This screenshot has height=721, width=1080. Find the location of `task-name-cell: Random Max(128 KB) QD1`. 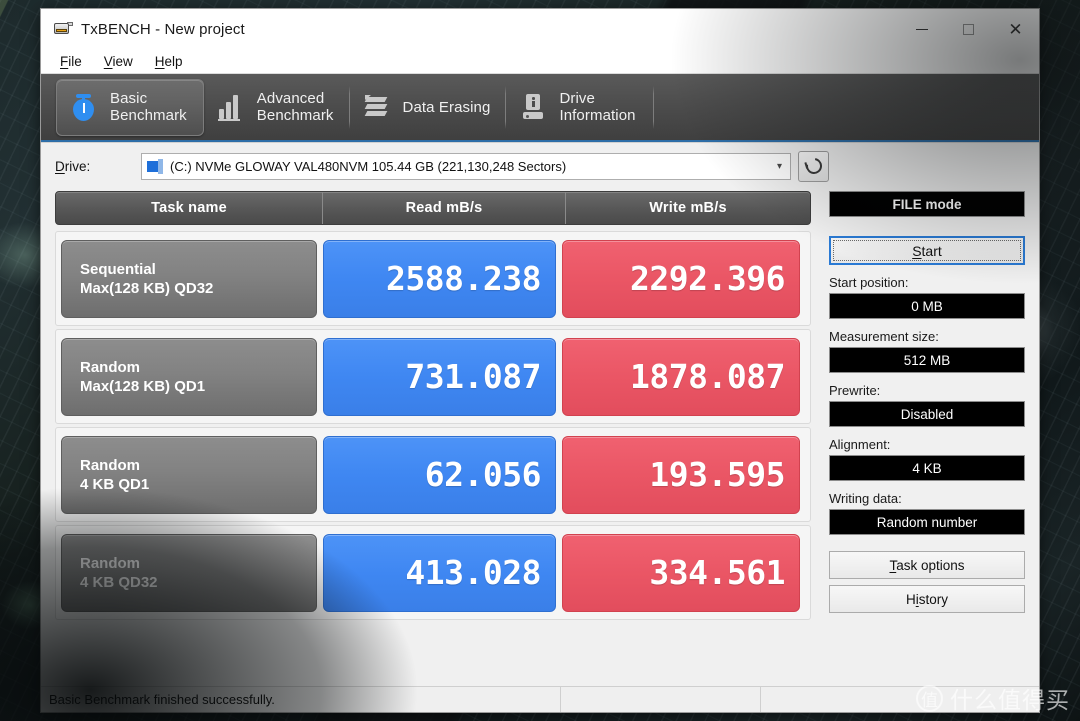

task-name-cell: Random Max(128 KB) QD1 is located at coordinates (189, 376).